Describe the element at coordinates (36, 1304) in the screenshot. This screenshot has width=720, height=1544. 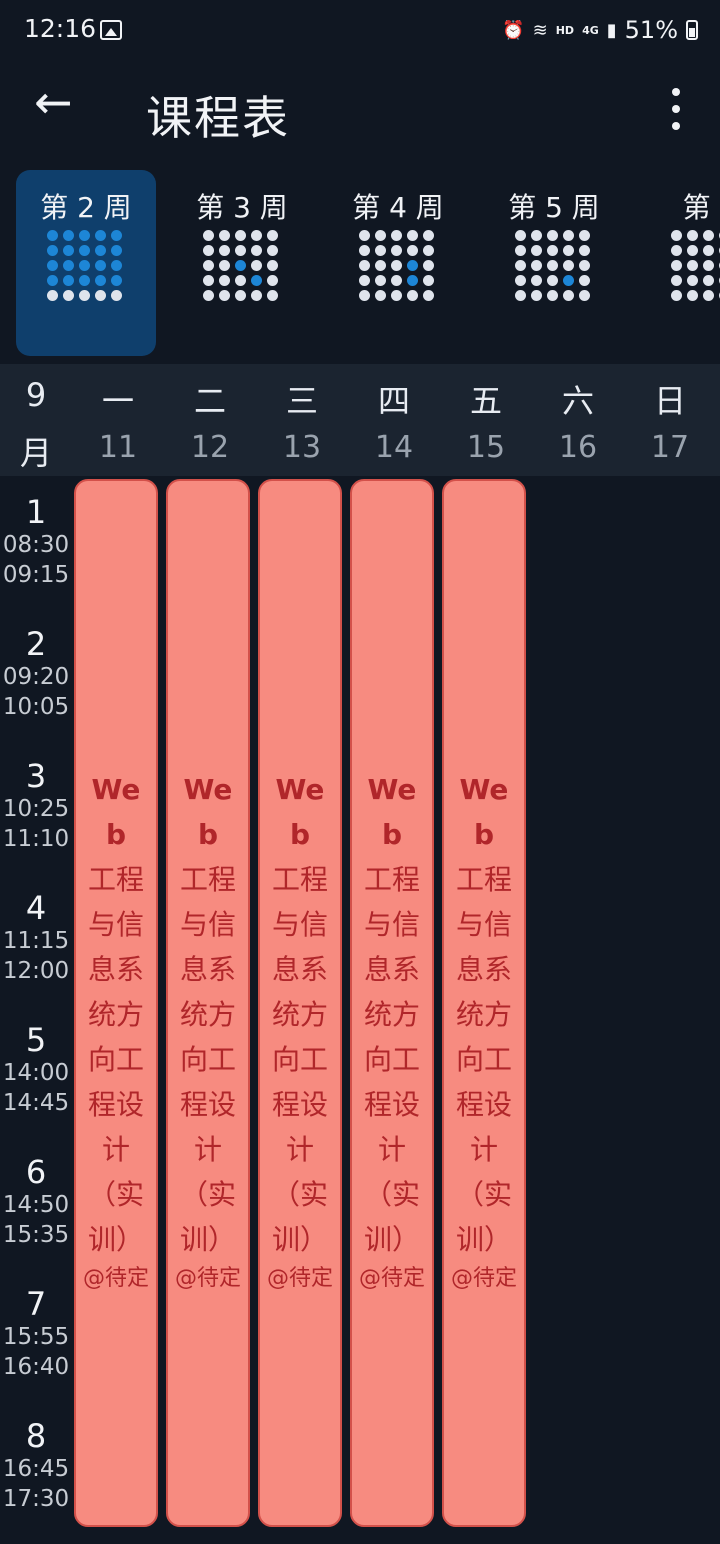
I see `period-number: 7` at that location.